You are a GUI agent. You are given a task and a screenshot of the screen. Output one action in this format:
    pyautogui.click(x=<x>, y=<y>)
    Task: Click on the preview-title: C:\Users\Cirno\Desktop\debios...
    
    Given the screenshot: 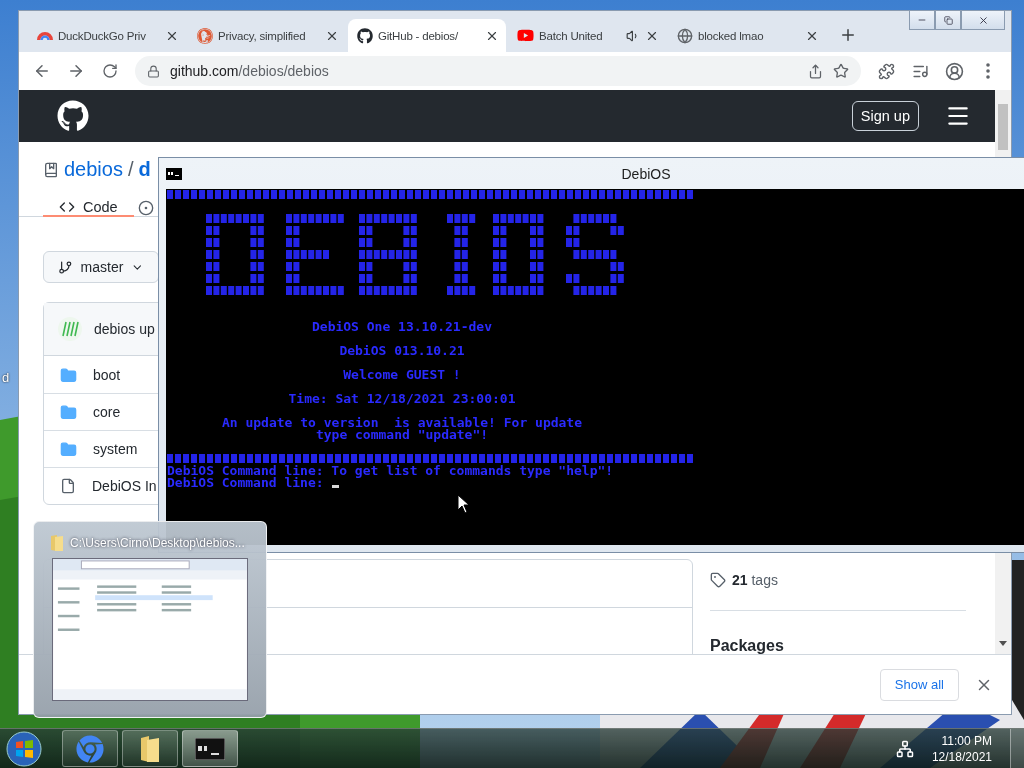 What is the action you would take?
    pyautogui.click(x=157, y=543)
    